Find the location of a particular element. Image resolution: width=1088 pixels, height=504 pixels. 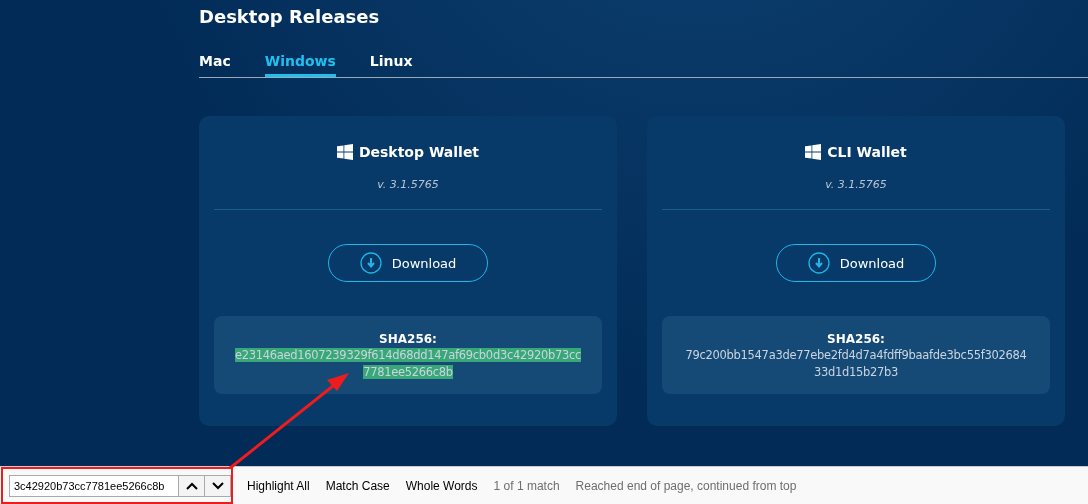

hash-value: 33d1d15b27b3 is located at coordinates (856, 372).